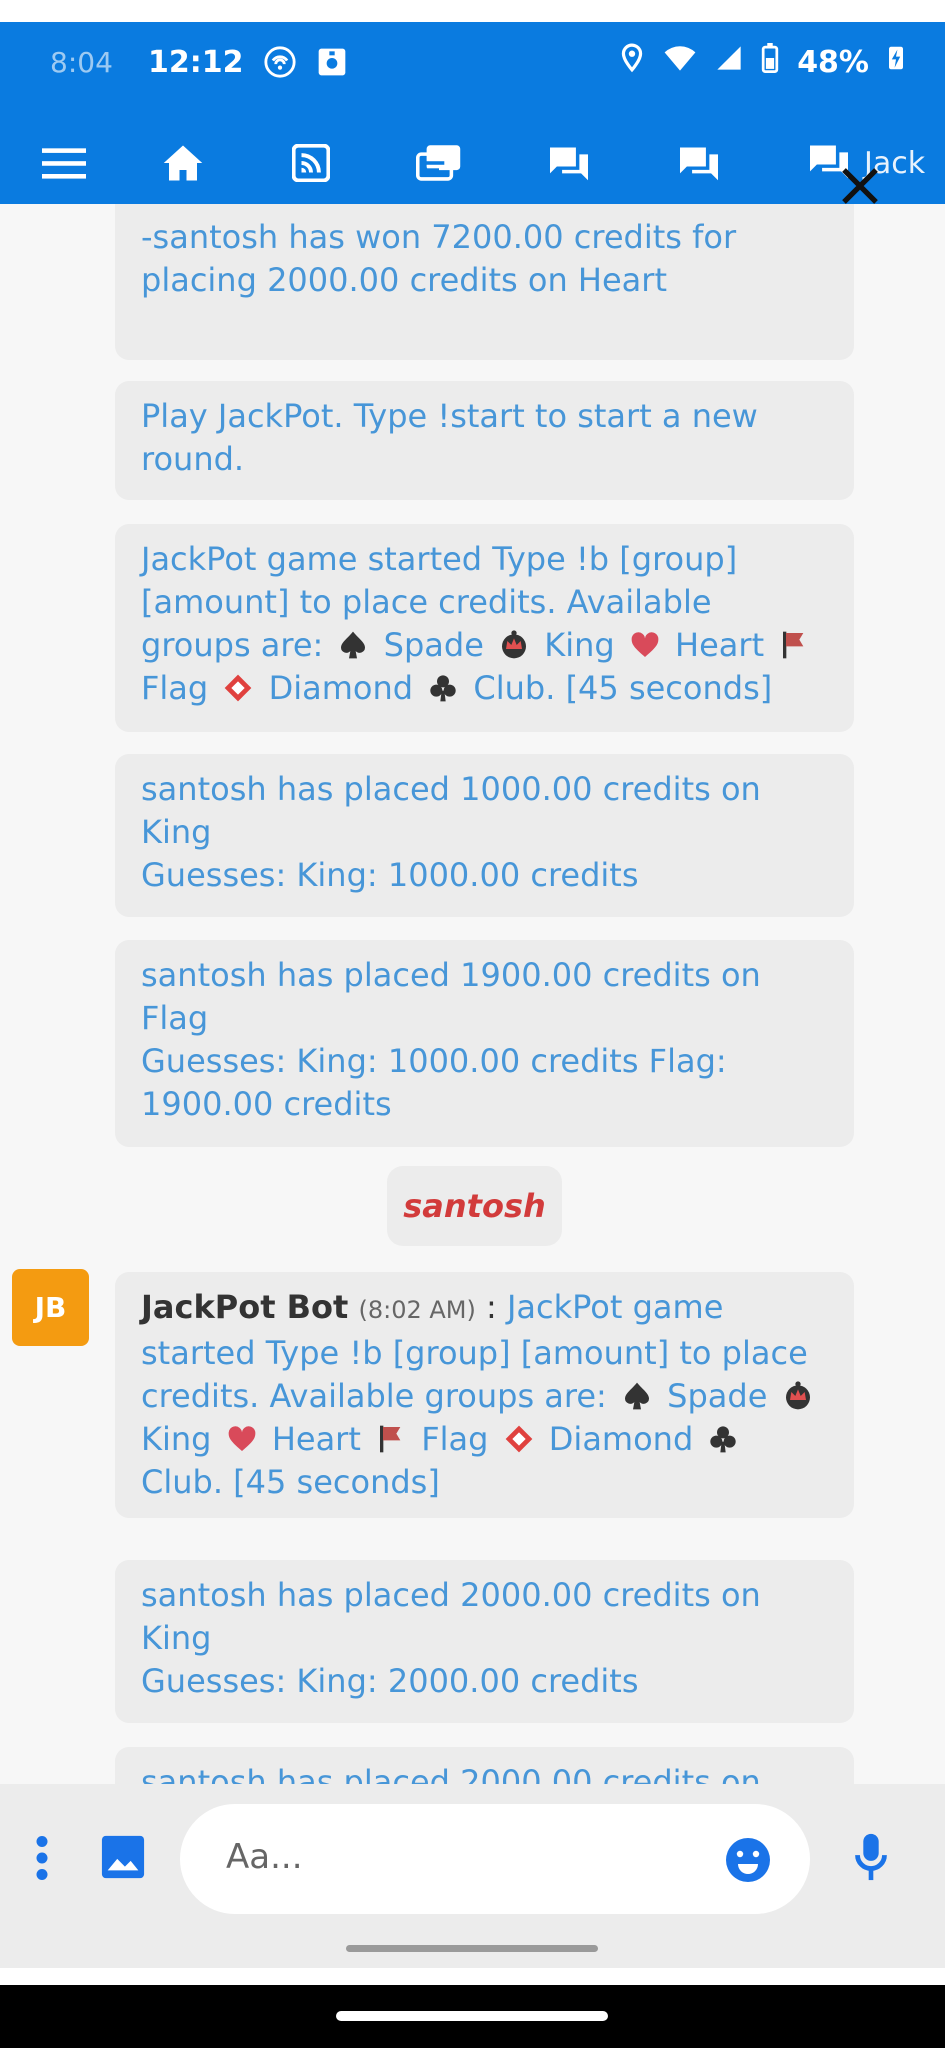  What do you see at coordinates (729, 62) in the screenshot?
I see `signal-icon` at bounding box center [729, 62].